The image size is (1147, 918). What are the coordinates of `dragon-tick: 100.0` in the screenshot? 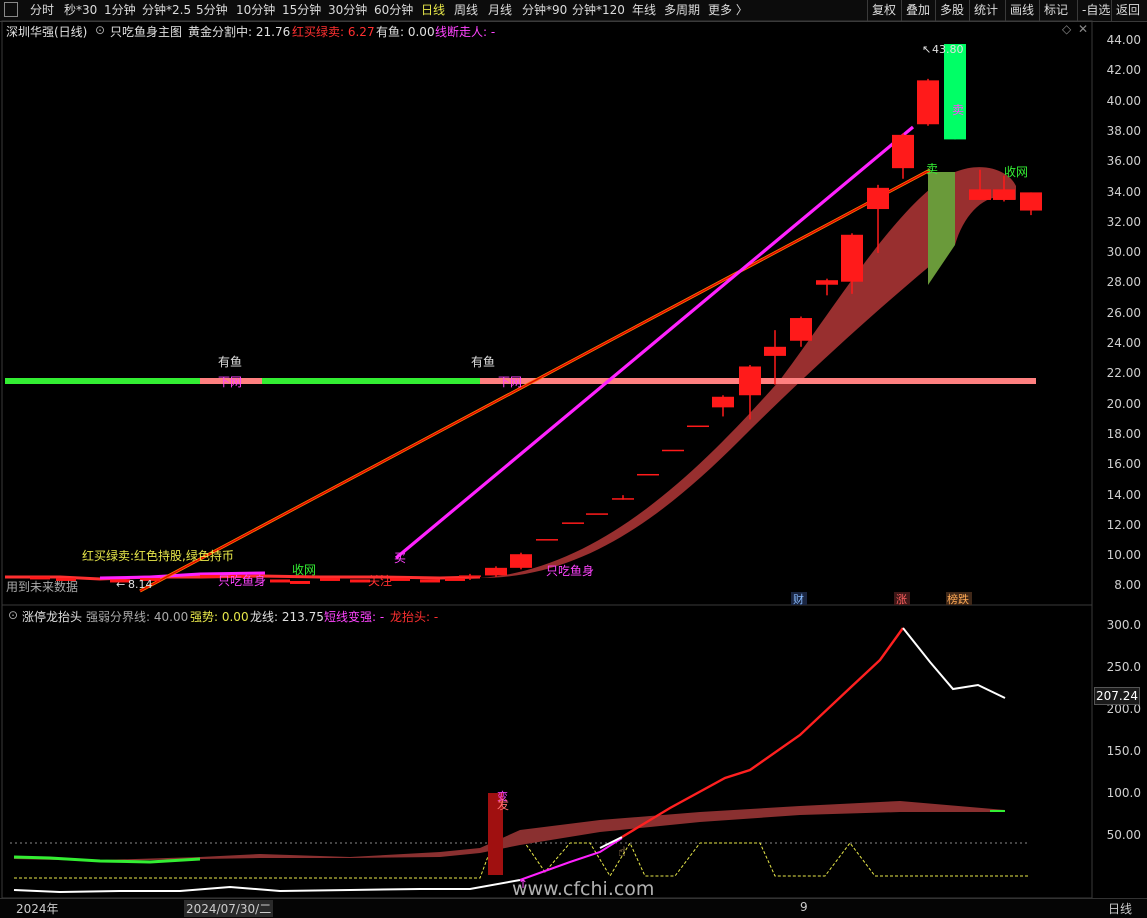 It's located at (1123, 793).